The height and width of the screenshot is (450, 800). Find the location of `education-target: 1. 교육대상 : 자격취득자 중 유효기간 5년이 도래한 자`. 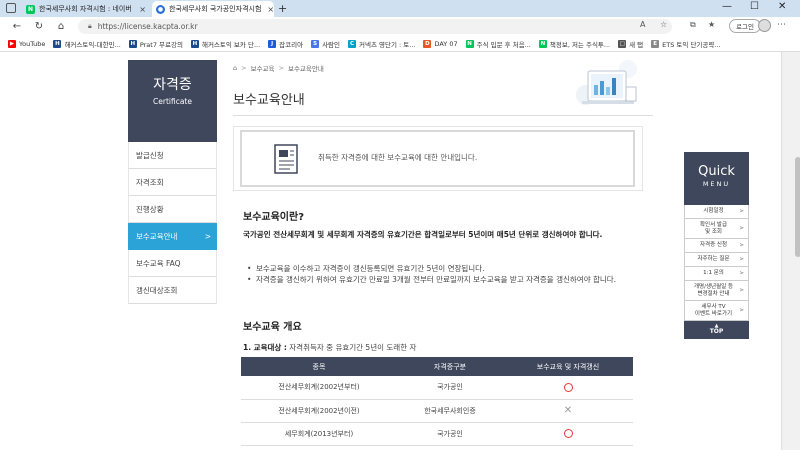

education-target: 1. 교육대상 : 자격취득자 중 유효기간 5년이 도래한 자 is located at coordinates (330, 347).